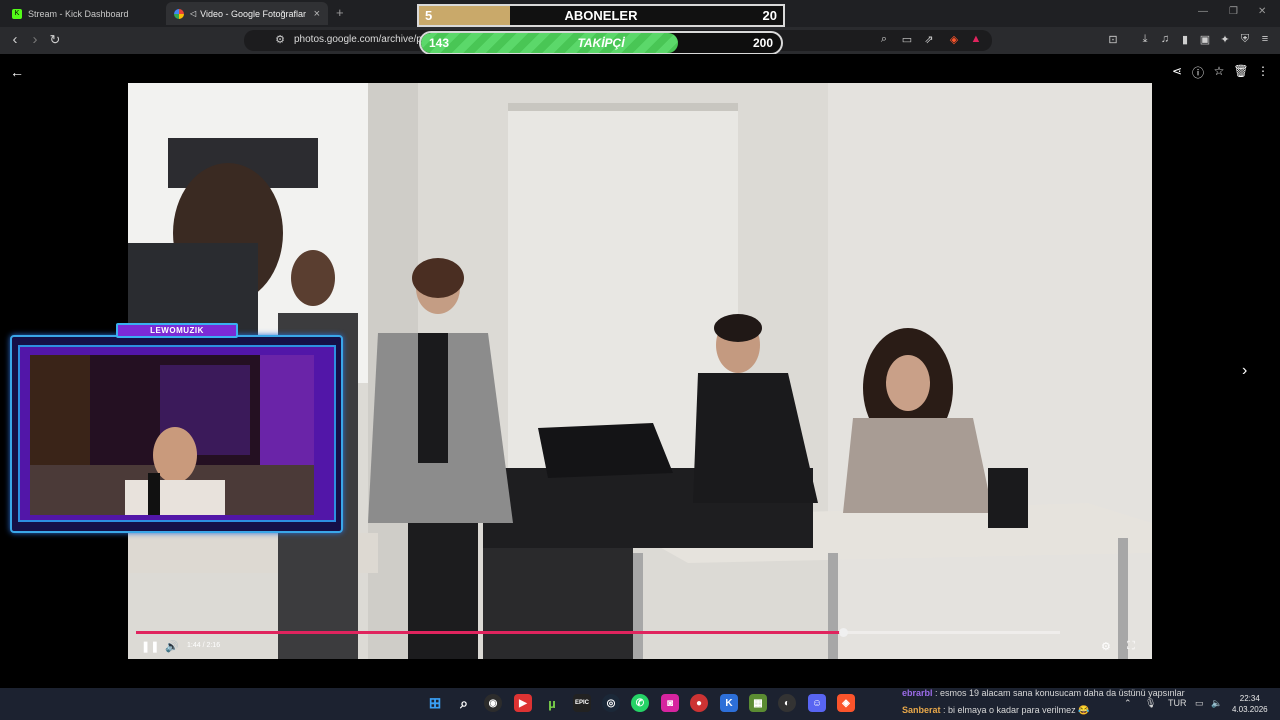  Describe the element at coordinates (340, 12) in the screenshot. I see `new-tab-button: +` at that location.